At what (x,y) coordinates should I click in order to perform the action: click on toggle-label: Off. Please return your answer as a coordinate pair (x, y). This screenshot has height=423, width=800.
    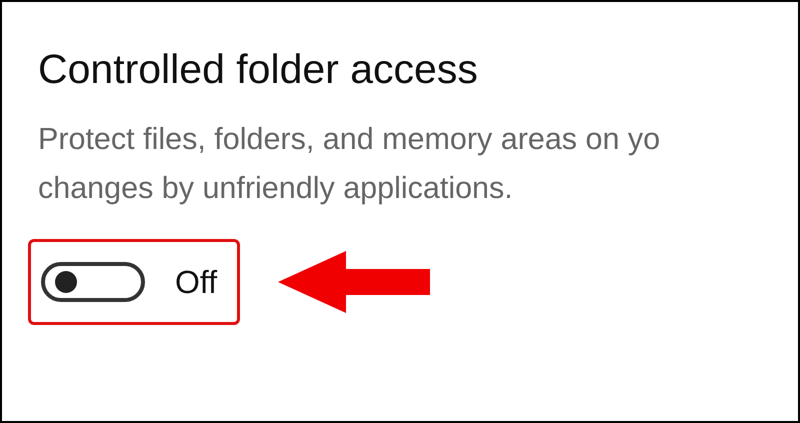
    Looking at the image, I should click on (196, 282).